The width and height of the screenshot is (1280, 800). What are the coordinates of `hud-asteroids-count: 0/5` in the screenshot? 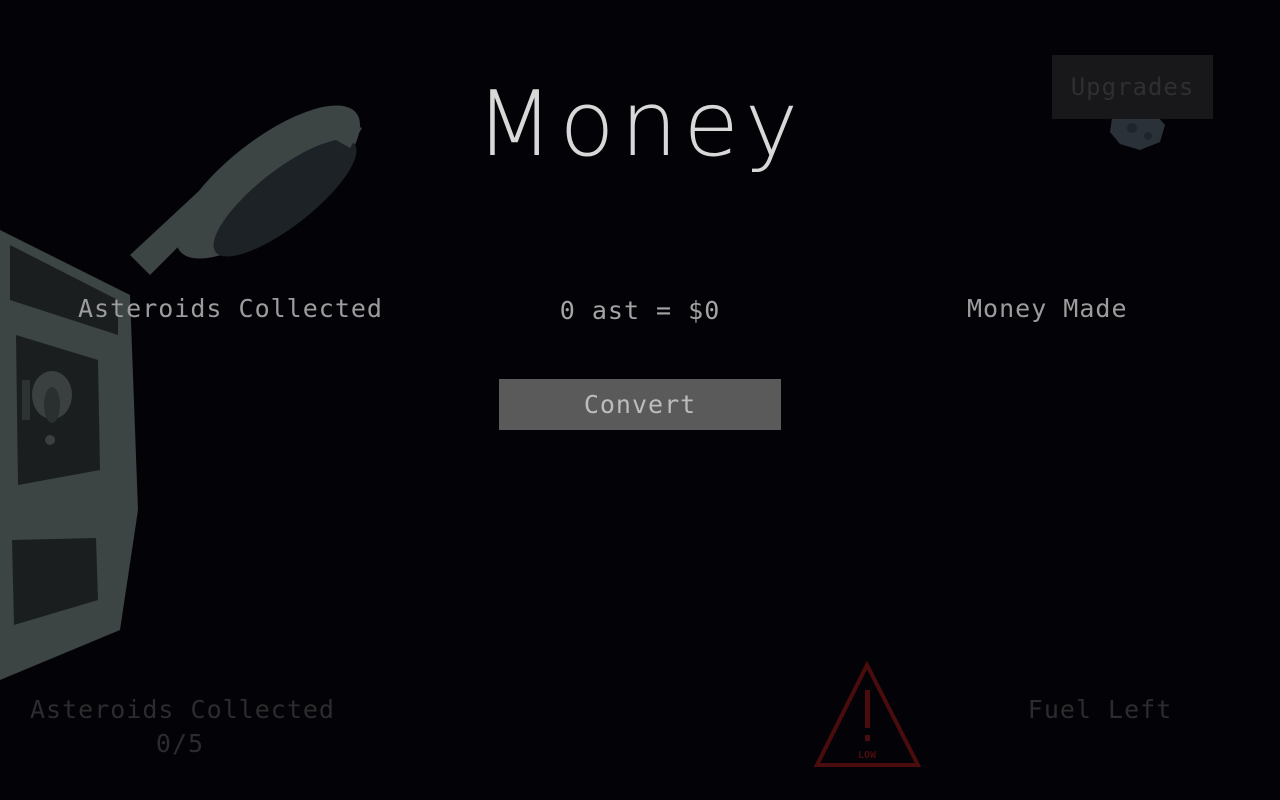 It's located at (180, 743).